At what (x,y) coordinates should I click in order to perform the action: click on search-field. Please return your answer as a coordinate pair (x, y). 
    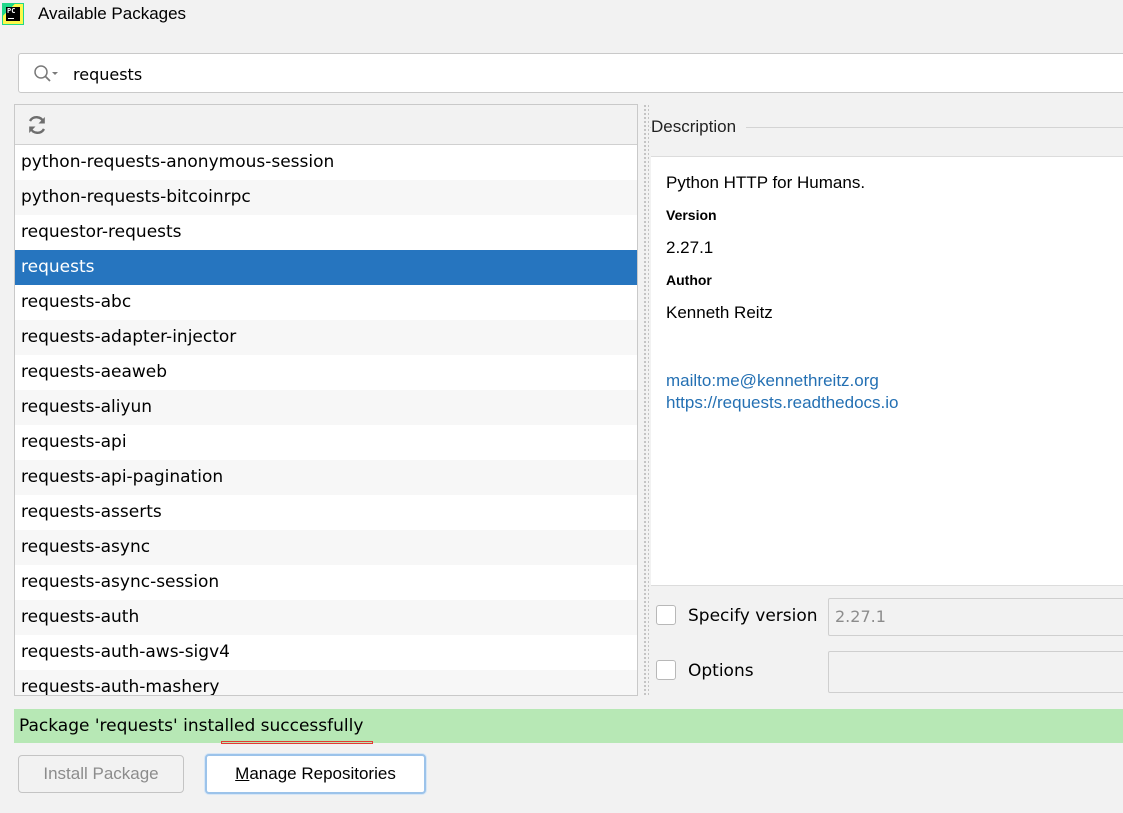
    Looking at the image, I should click on (570, 73).